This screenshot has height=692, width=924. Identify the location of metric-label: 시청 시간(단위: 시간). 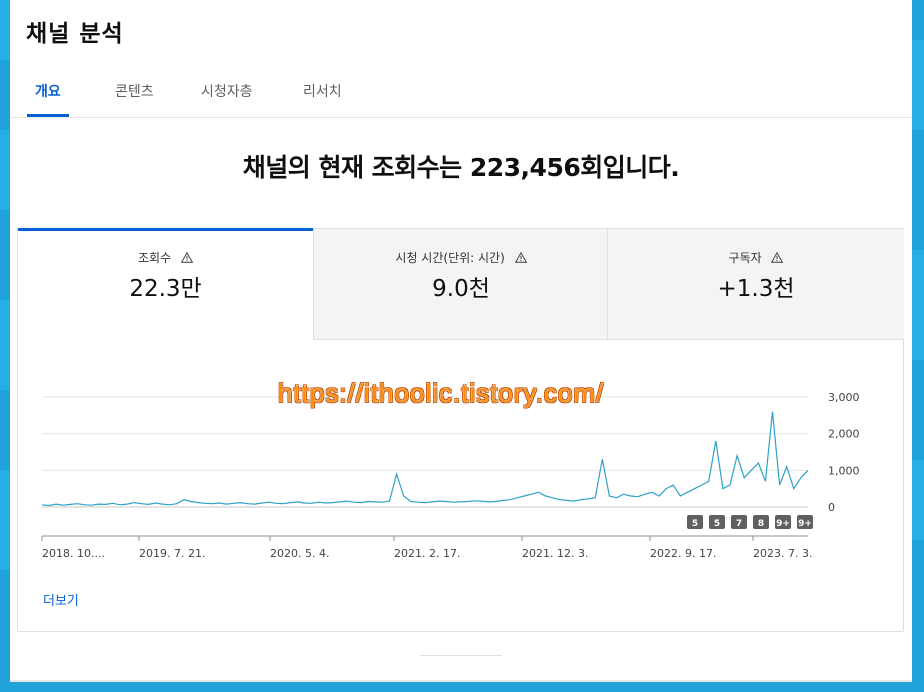
(461, 257).